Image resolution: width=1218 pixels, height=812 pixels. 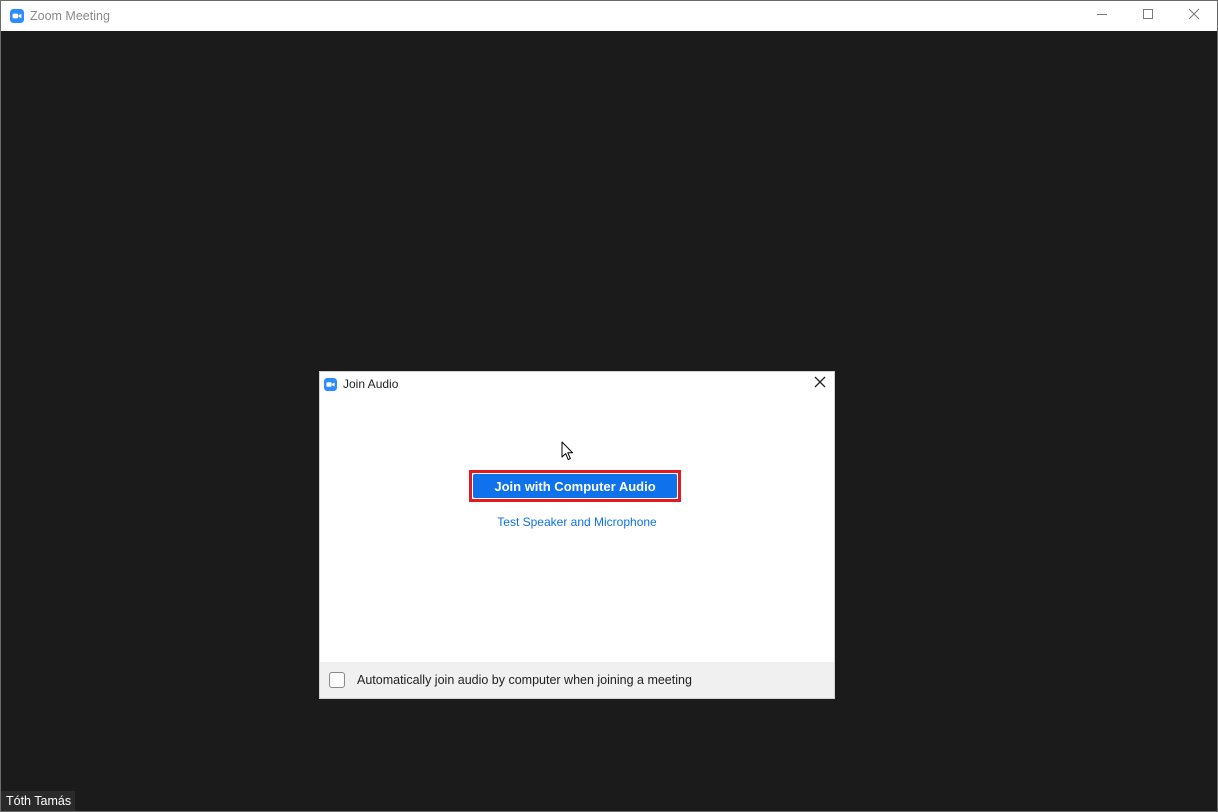 I want to click on minimize-button, so click(x=1102, y=16).